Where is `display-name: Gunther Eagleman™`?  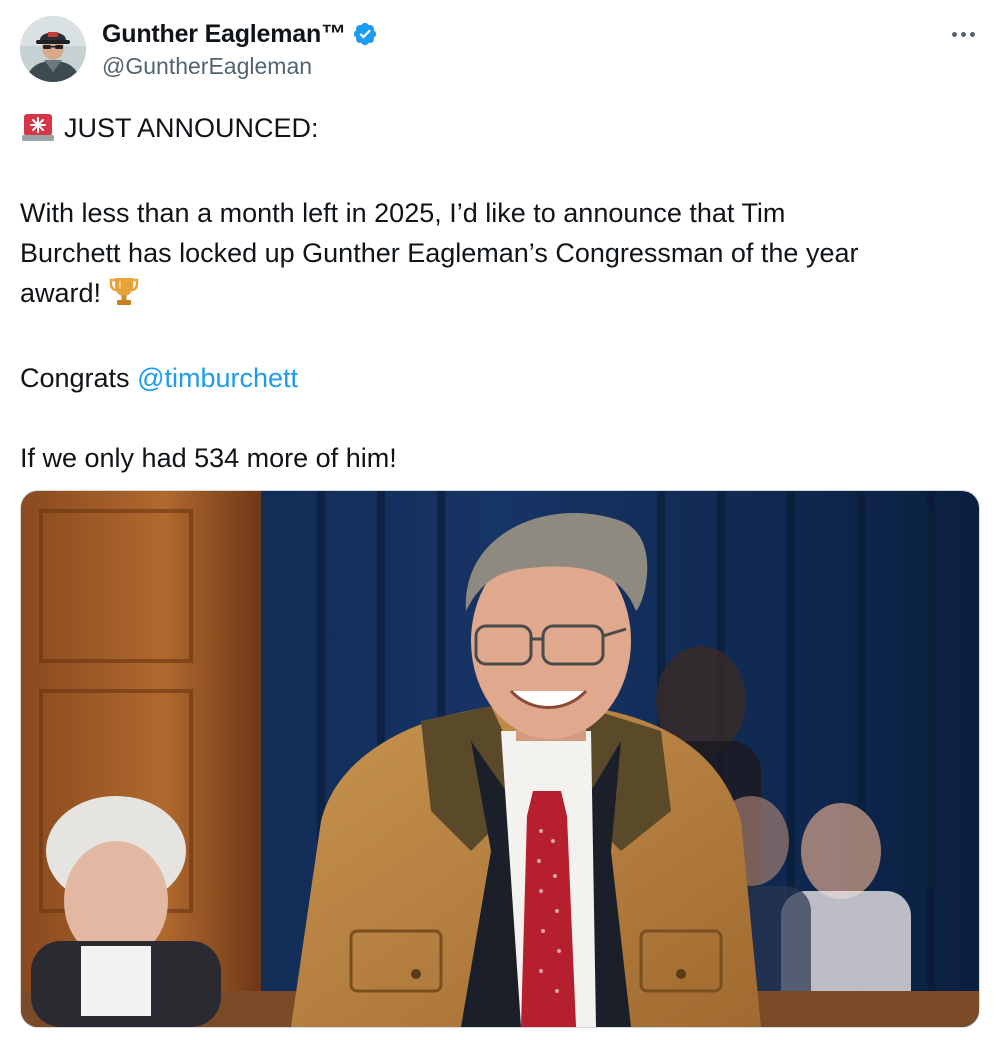
display-name: Gunther Eagleman™ is located at coordinates (224, 34).